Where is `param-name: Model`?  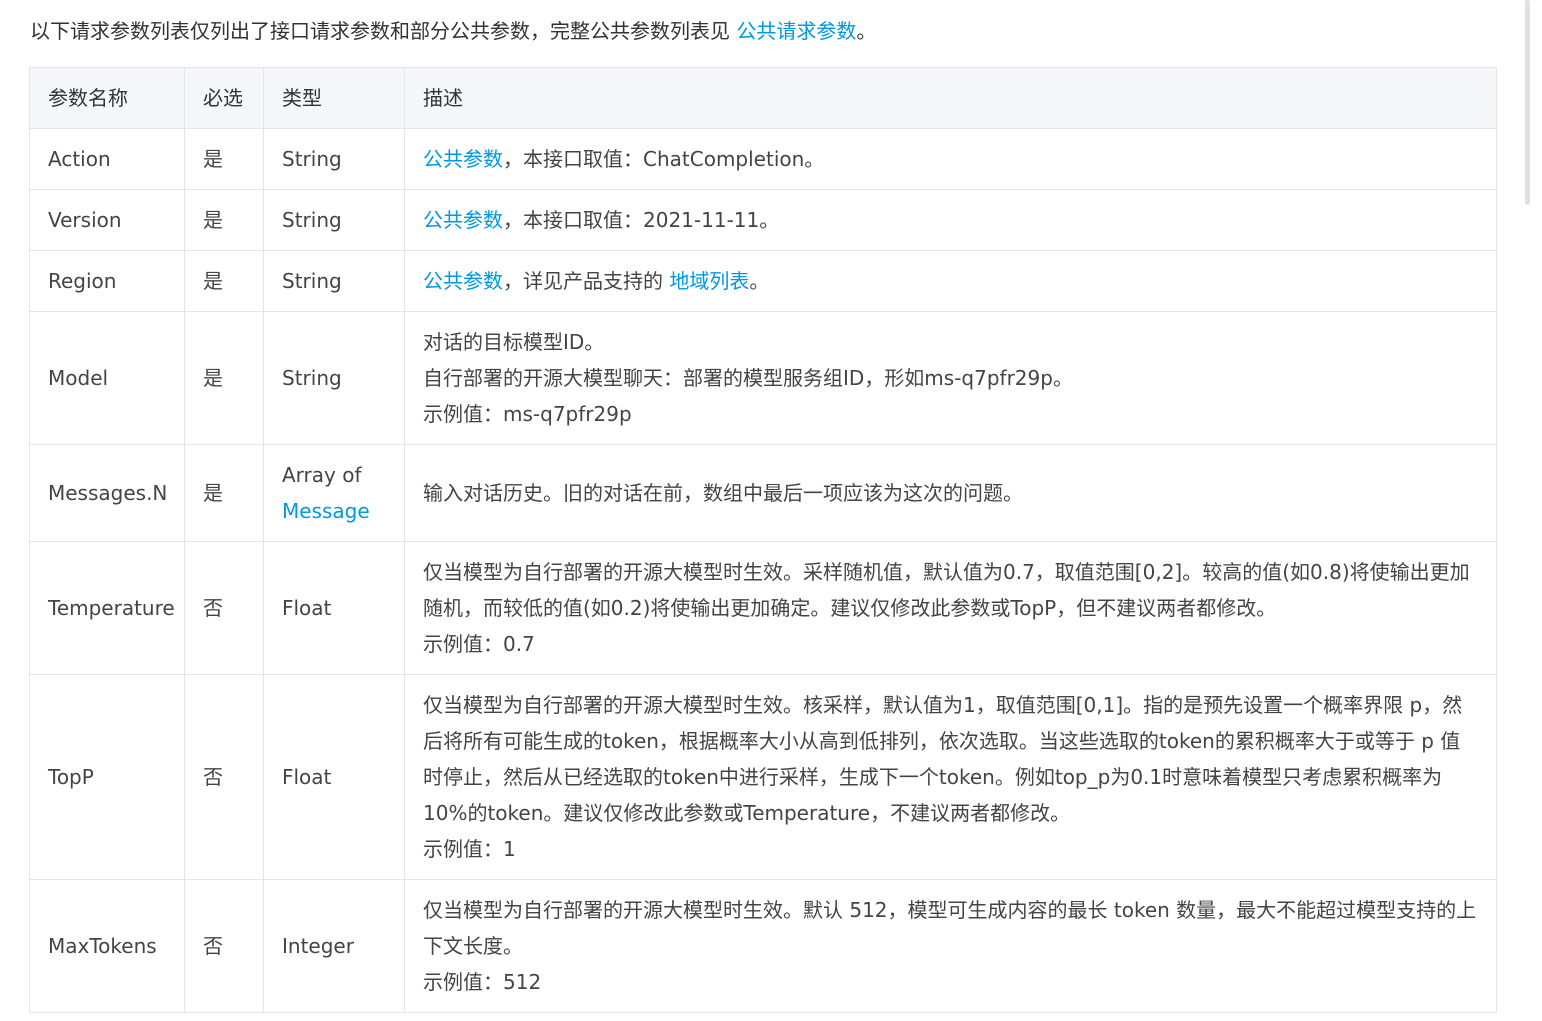
param-name: Model is located at coordinates (107, 378).